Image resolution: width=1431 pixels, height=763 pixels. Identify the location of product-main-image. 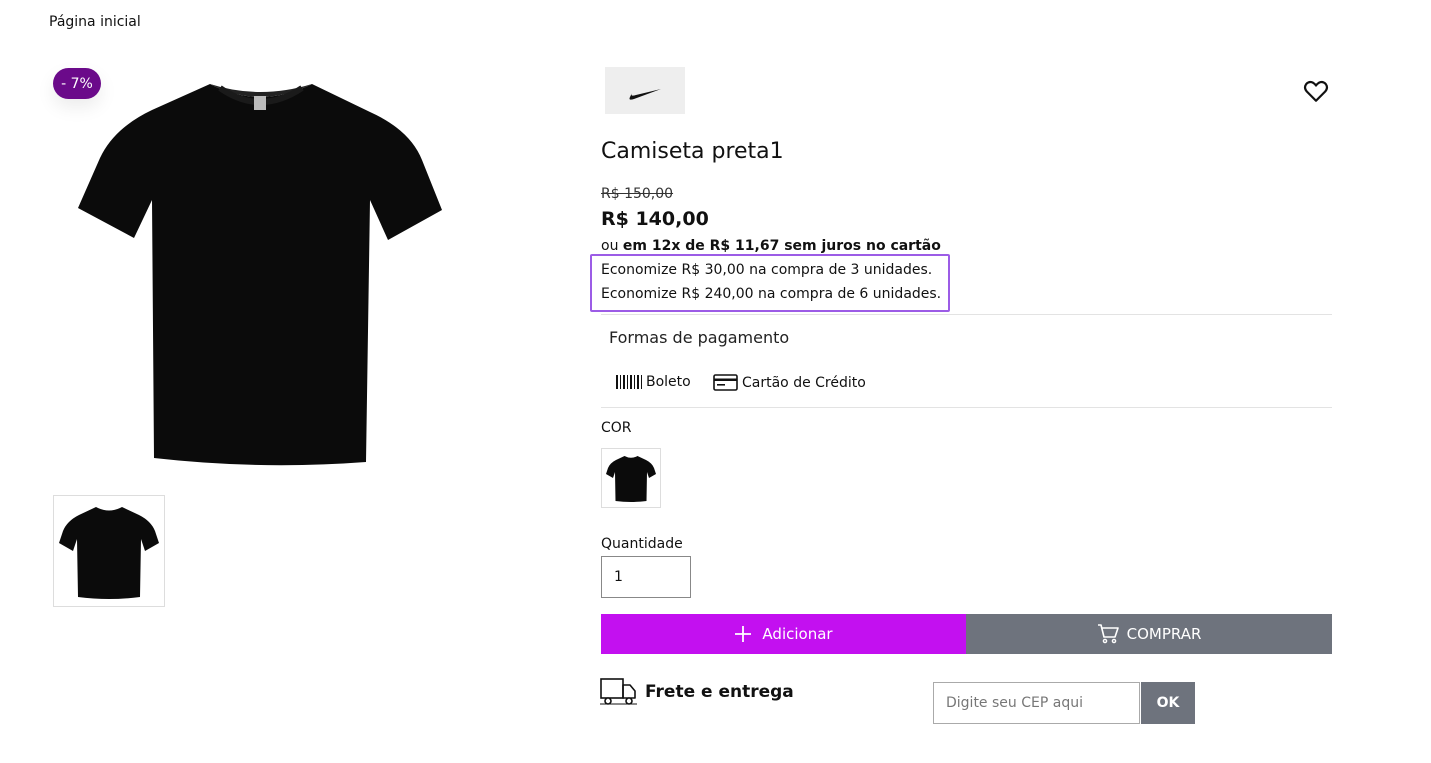
(260, 270).